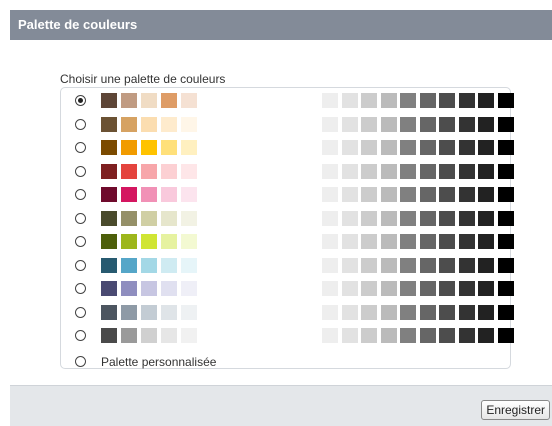 This screenshot has width=552, height=426. What do you see at coordinates (287, 267) in the screenshot?
I see `palette-row-teal` at bounding box center [287, 267].